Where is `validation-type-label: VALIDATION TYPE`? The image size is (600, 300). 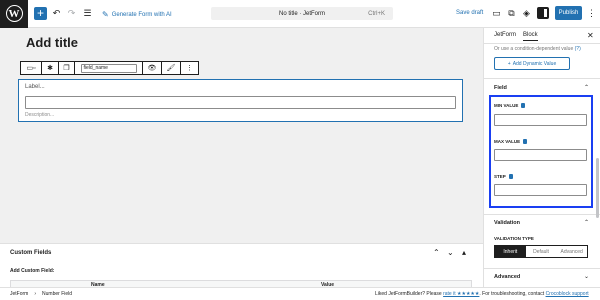 validation-type-label: VALIDATION TYPE is located at coordinates (514, 238).